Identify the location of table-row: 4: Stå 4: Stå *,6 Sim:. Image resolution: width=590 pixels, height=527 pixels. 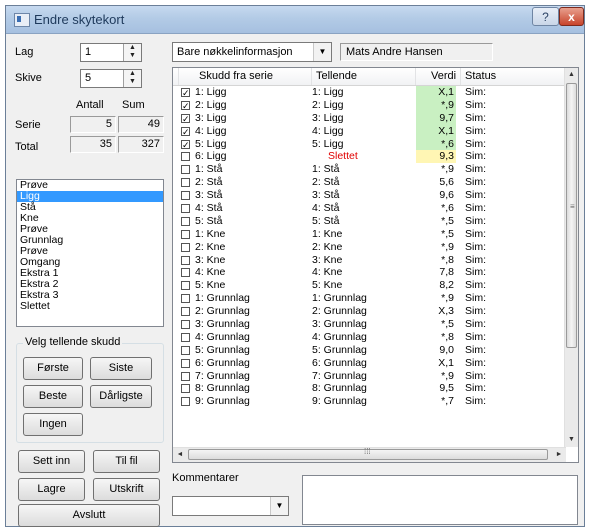
(369, 208).